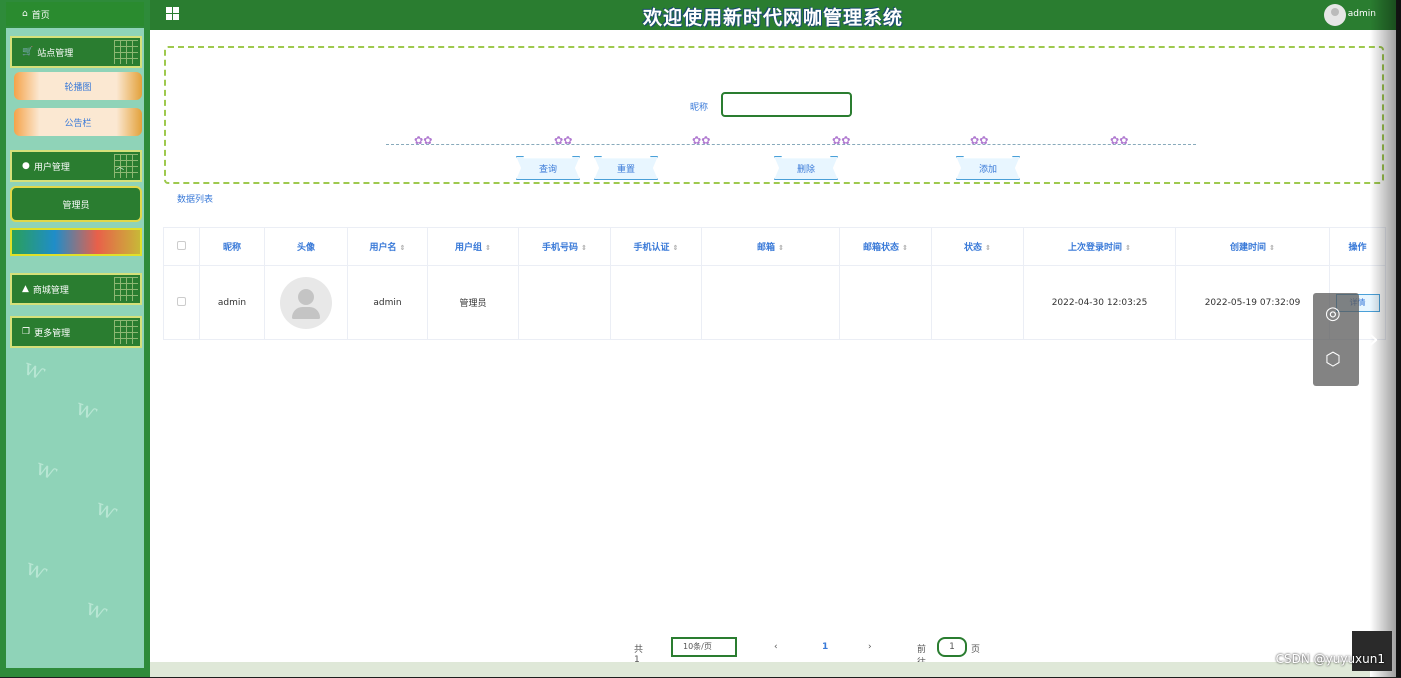 The height and width of the screenshot is (678, 1401). What do you see at coordinates (656, 246) in the screenshot?
I see `column-header: 手机认证 ⇕` at bounding box center [656, 246].